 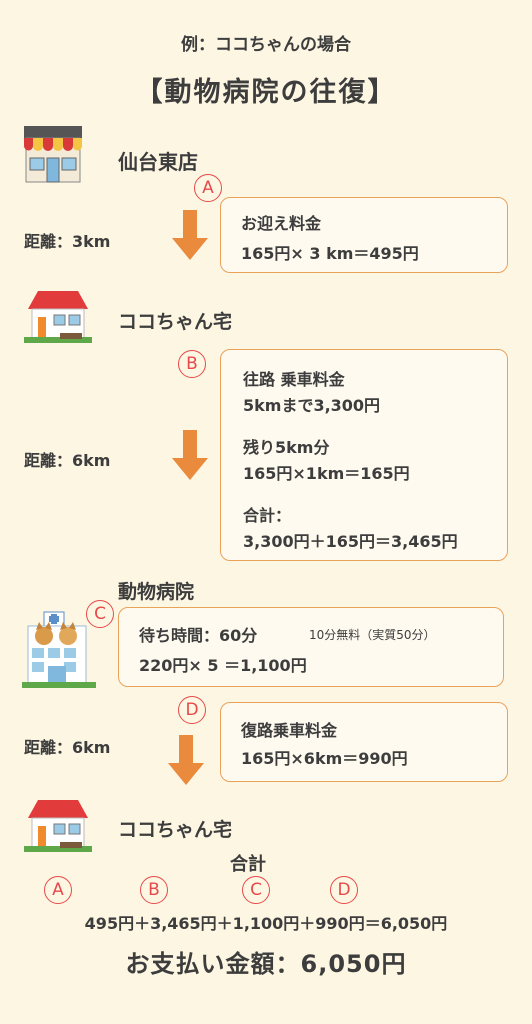 I want to click on page-title: 【動物病院の往復】, so click(x=266, y=92).